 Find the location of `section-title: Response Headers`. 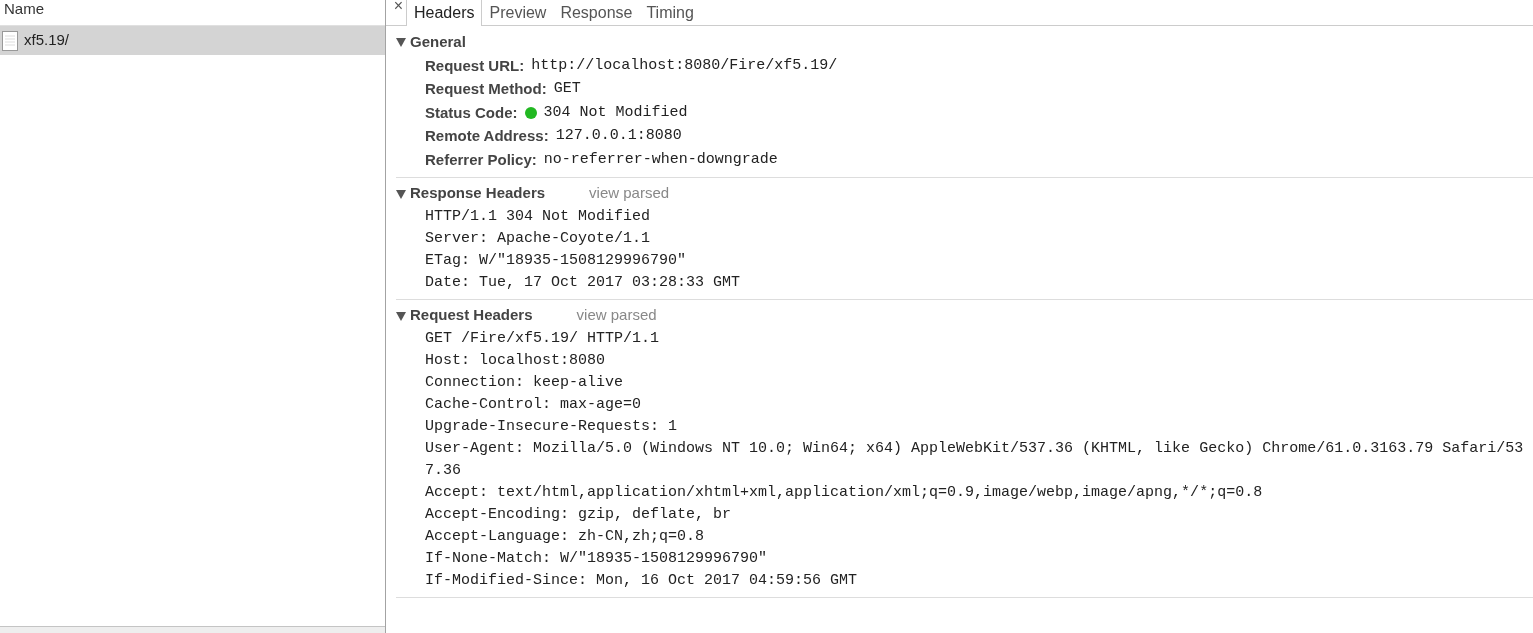

section-title: Response Headers is located at coordinates (478, 193).